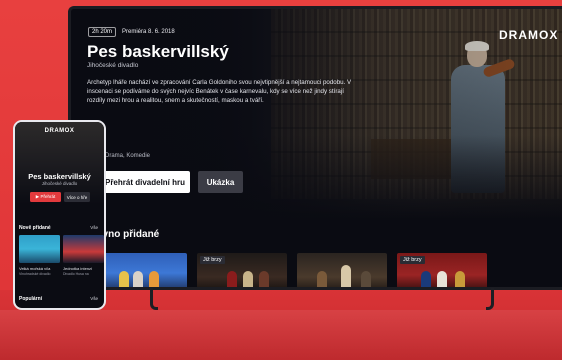 The image size is (562, 360). Describe the element at coordinates (145, 182) in the screenshot. I see `play-button: Přehrát divadelní hru` at that location.